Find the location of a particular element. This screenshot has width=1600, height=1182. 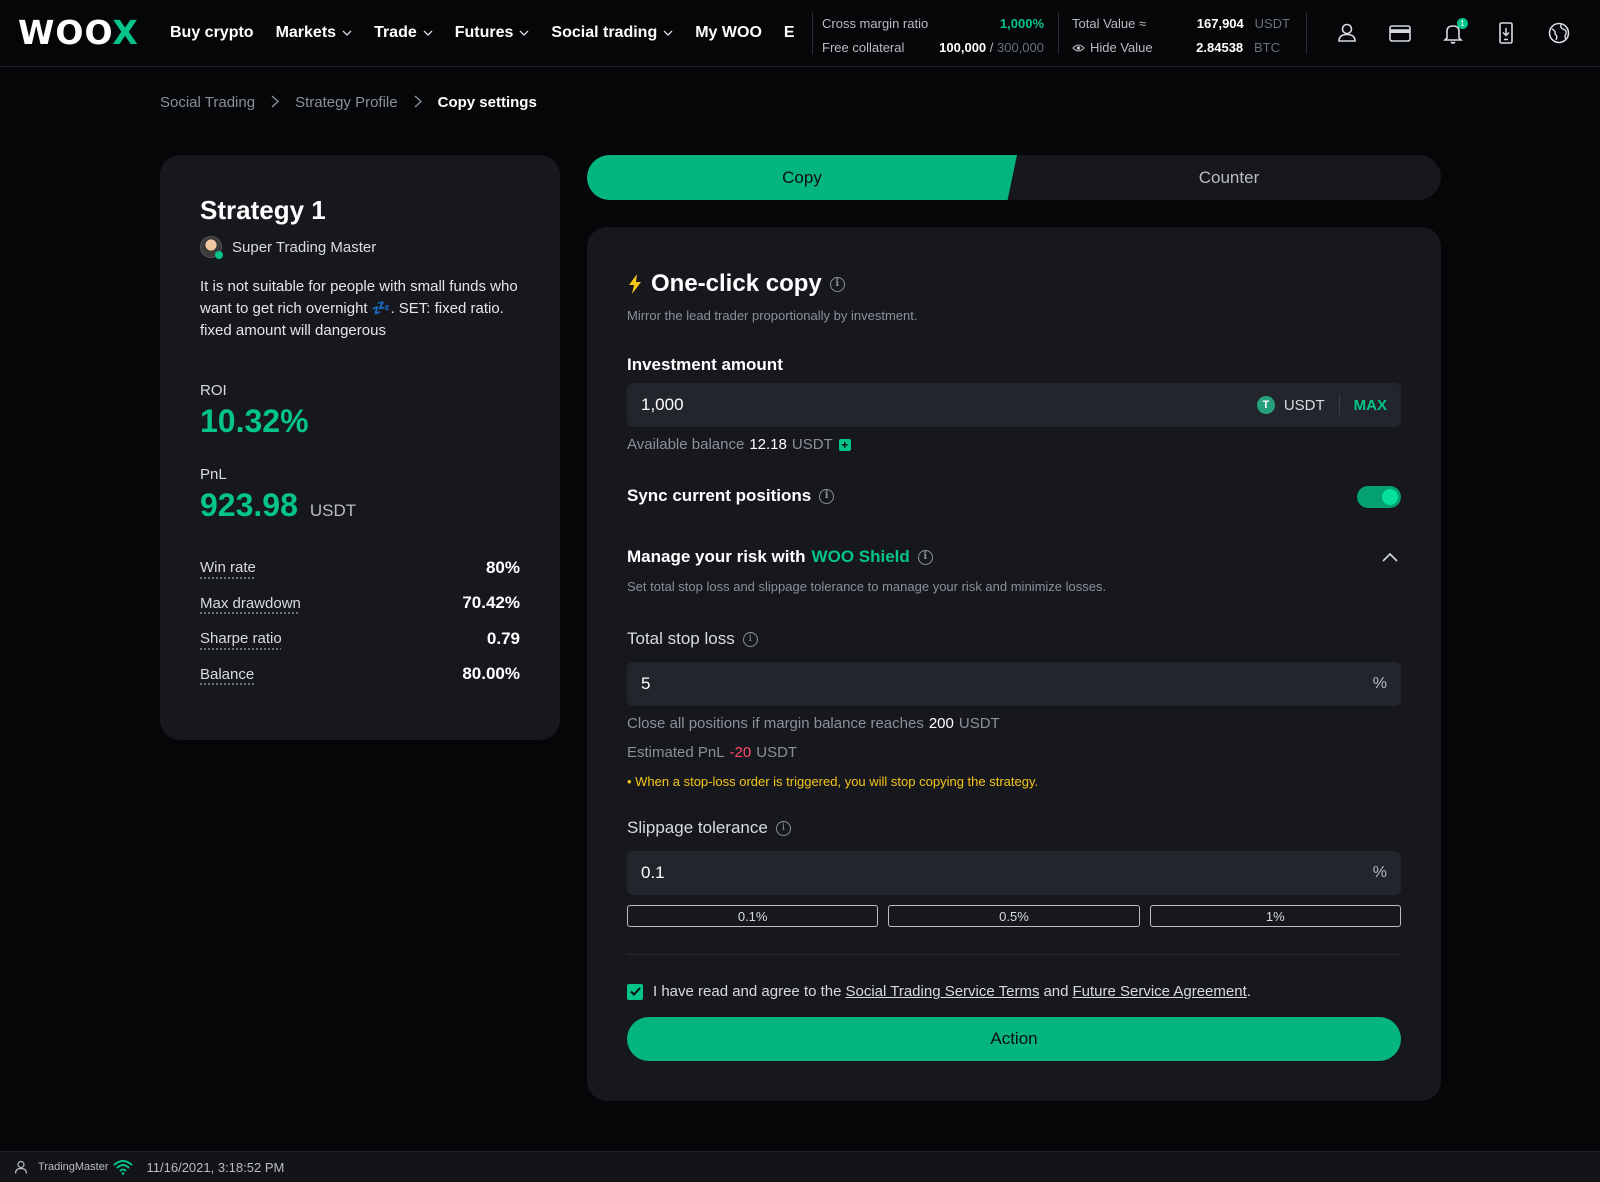

cross-margin-value: 1,000% is located at coordinates (1021, 23).